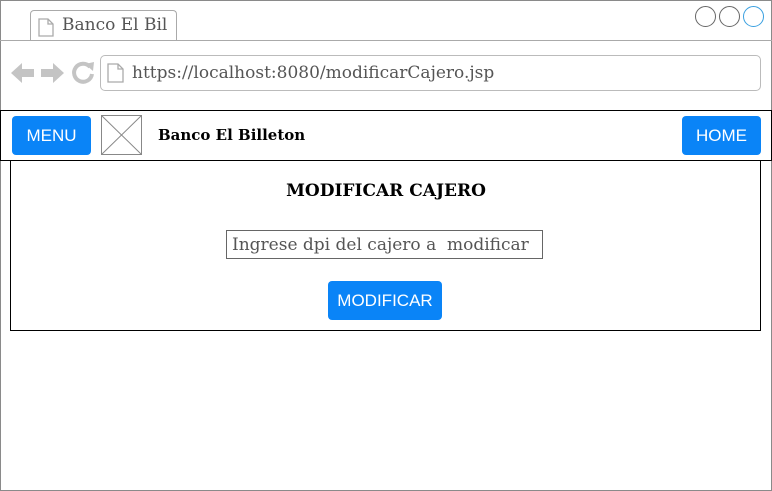 The image size is (772, 491). Describe the element at coordinates (384, 244) in the screenshot. I see `dpi-input` at that location.